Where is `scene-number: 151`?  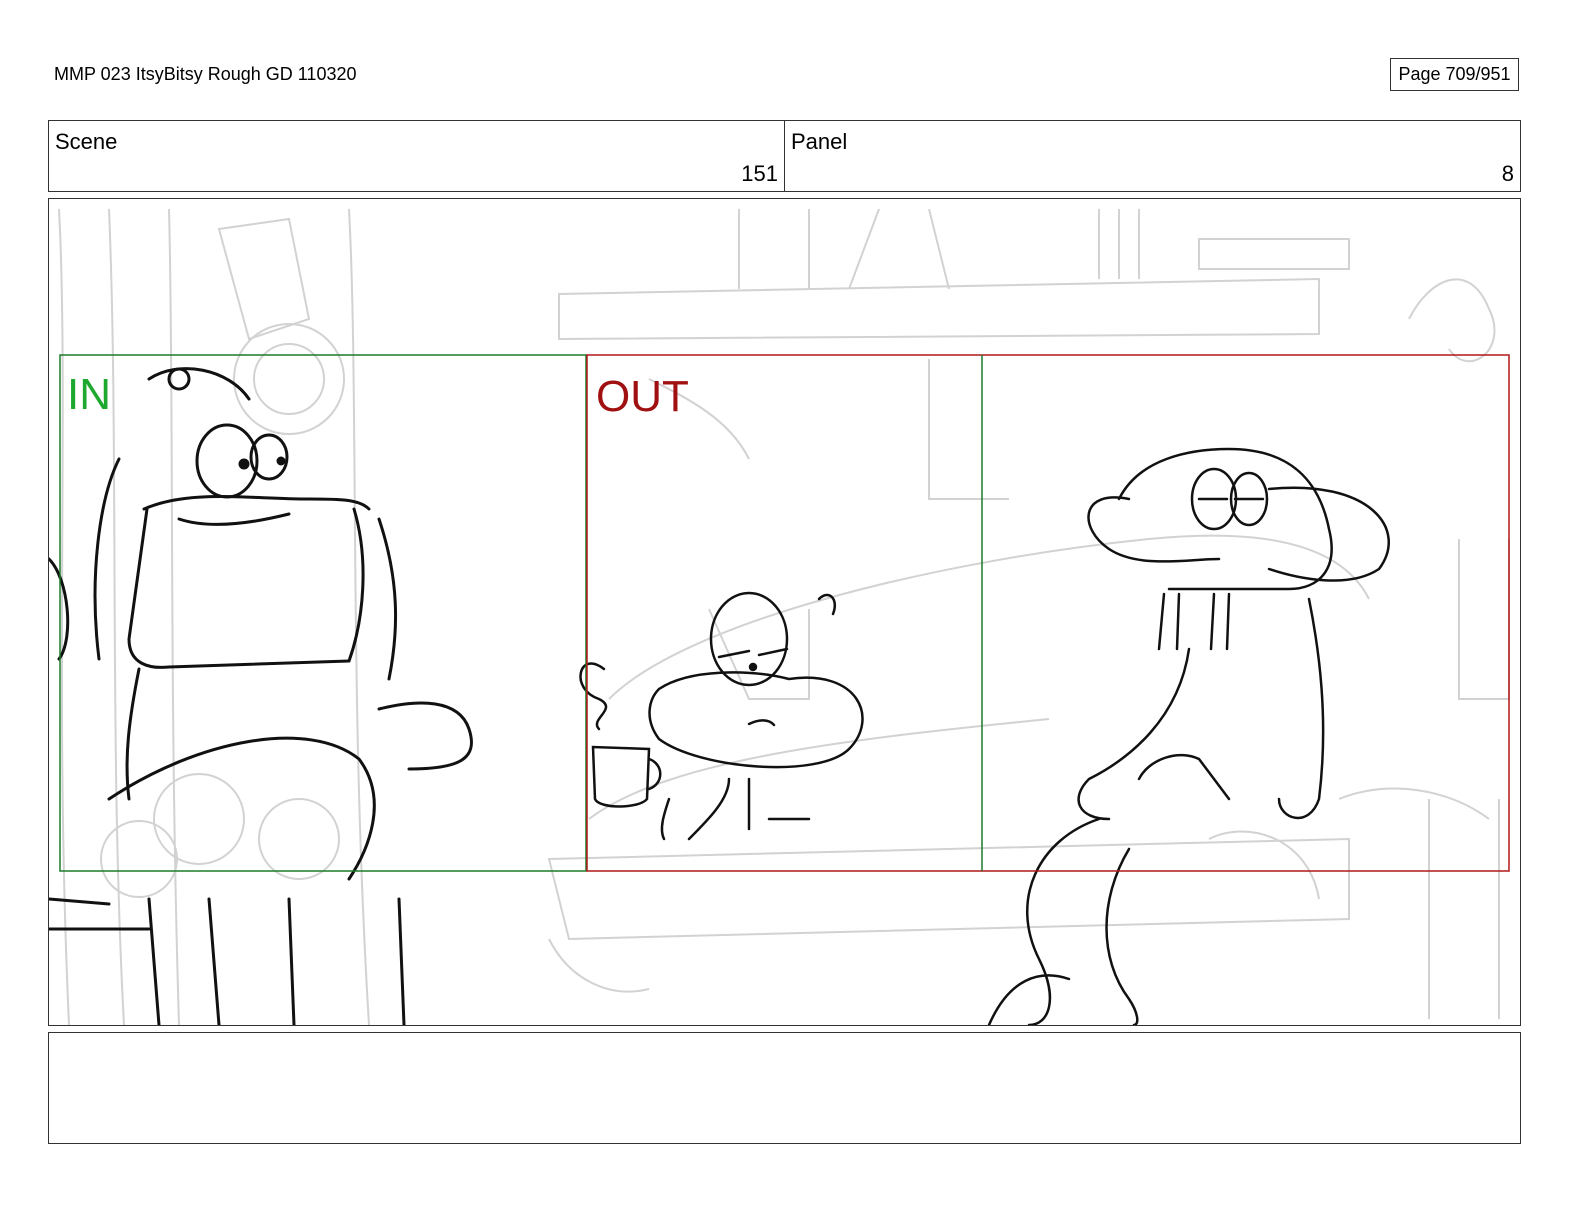 scene-number: 151 is located at coordinates (759, 173).